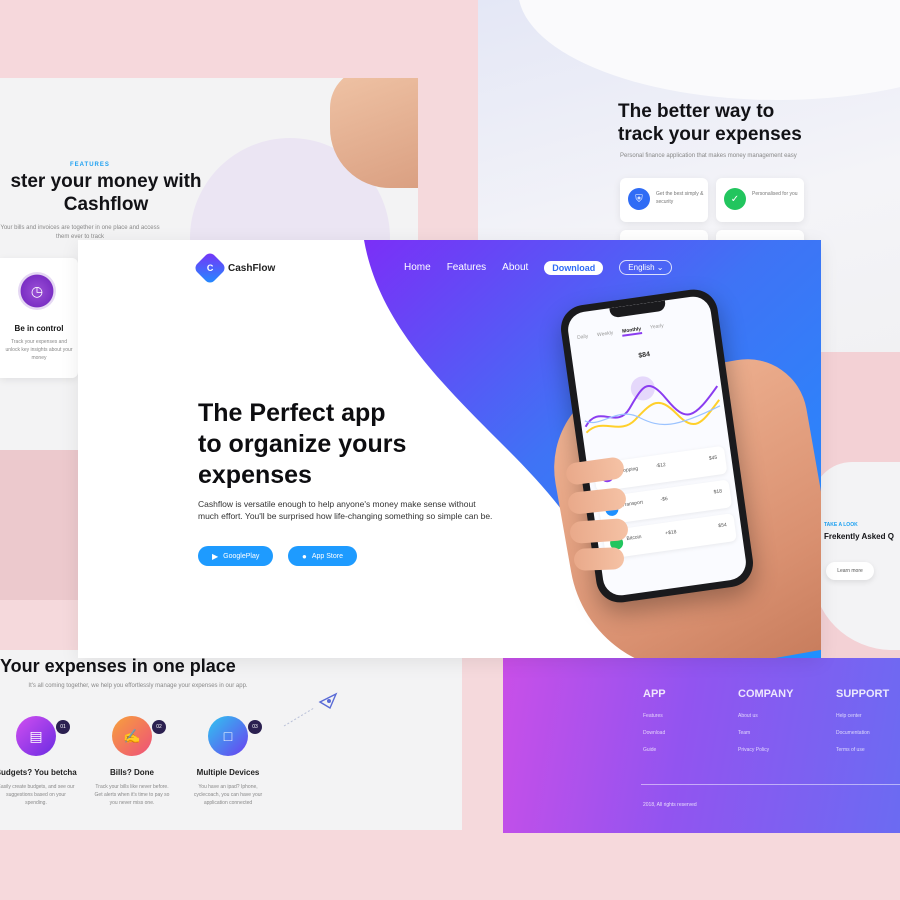  Describe the element at coordinates (654, 750) in the screenshot. I see `footer-link: Guide` at that location.